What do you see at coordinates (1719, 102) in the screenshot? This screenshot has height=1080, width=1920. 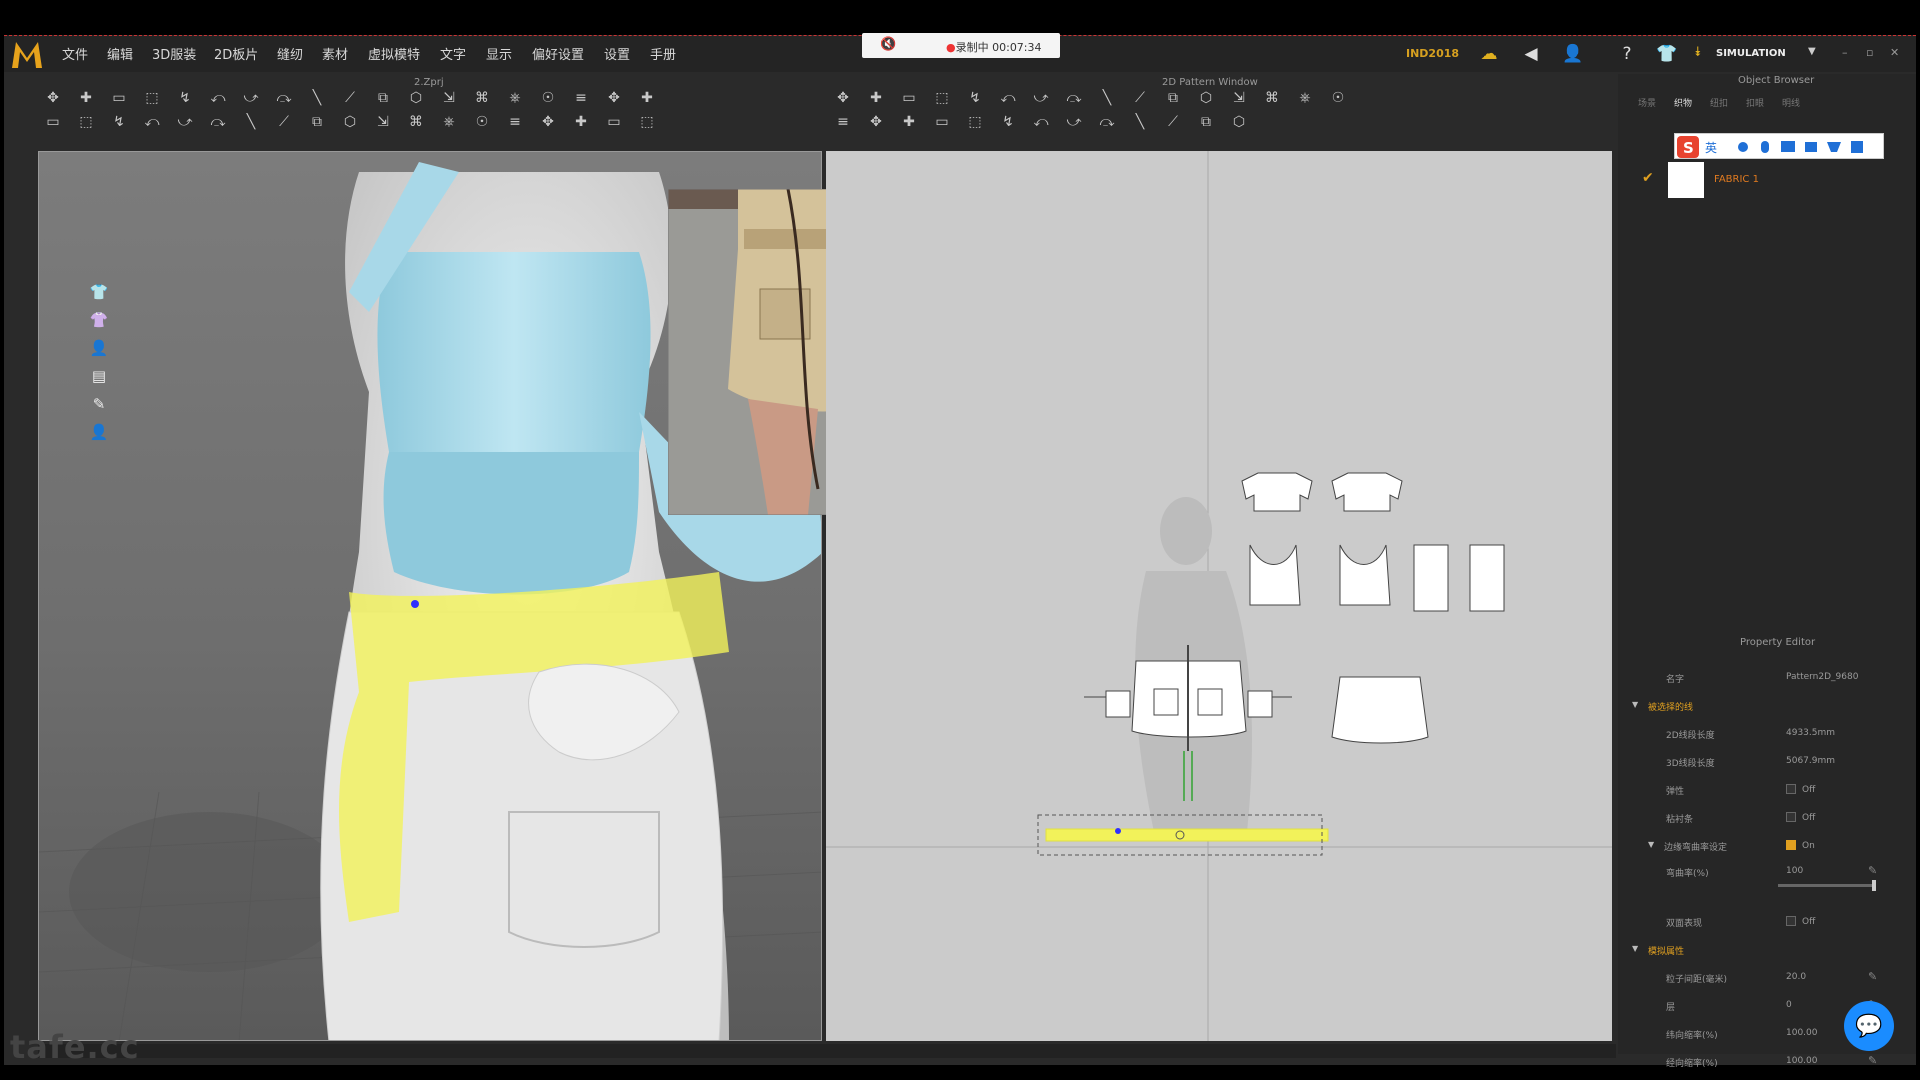 I see `tab-button: 纽扣` at bounding box center [1719, 102].